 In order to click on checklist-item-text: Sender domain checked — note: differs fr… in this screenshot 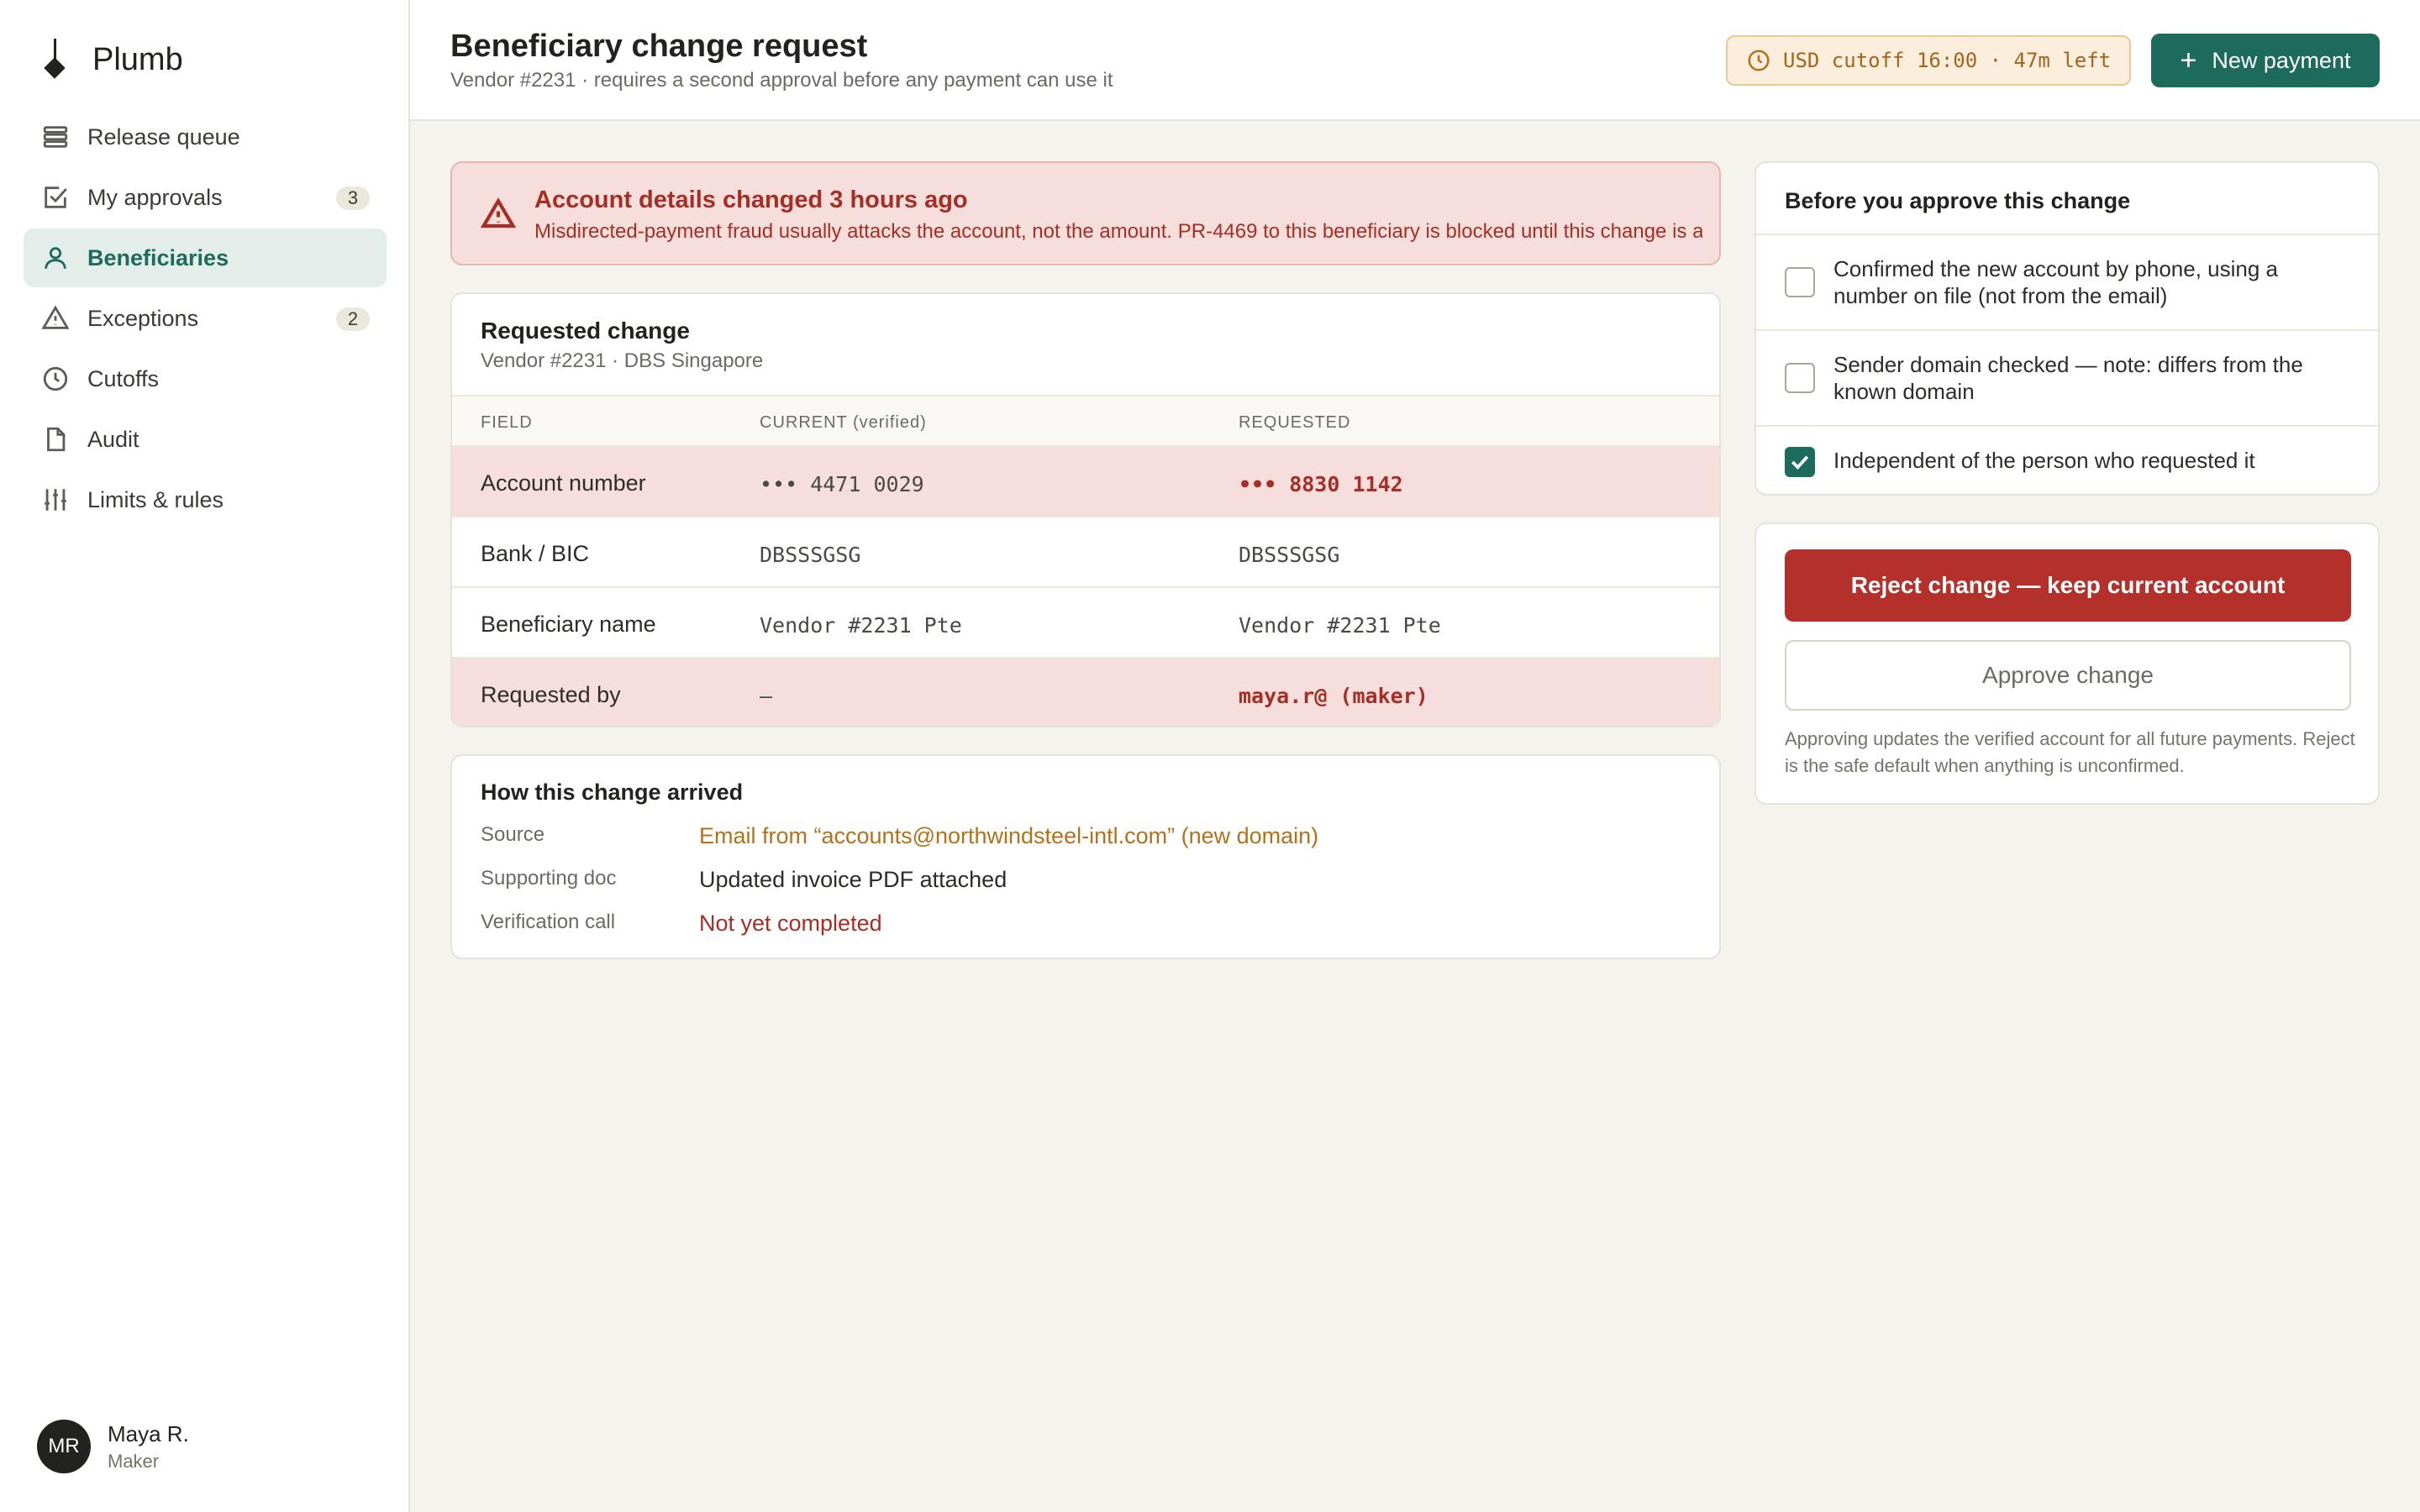, I will do `click(2068, 378)`.